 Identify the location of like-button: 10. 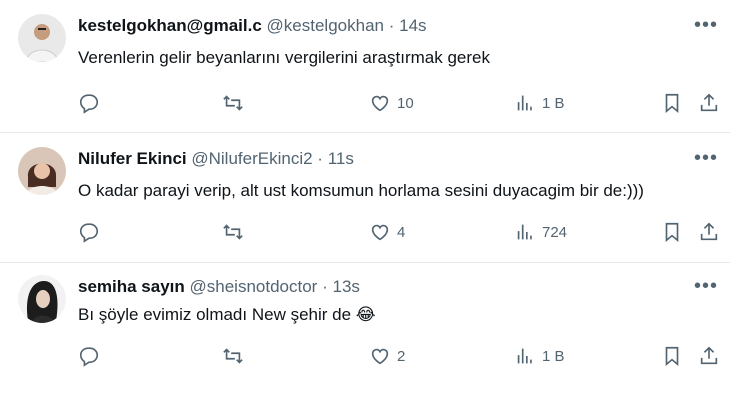
(391, 103).